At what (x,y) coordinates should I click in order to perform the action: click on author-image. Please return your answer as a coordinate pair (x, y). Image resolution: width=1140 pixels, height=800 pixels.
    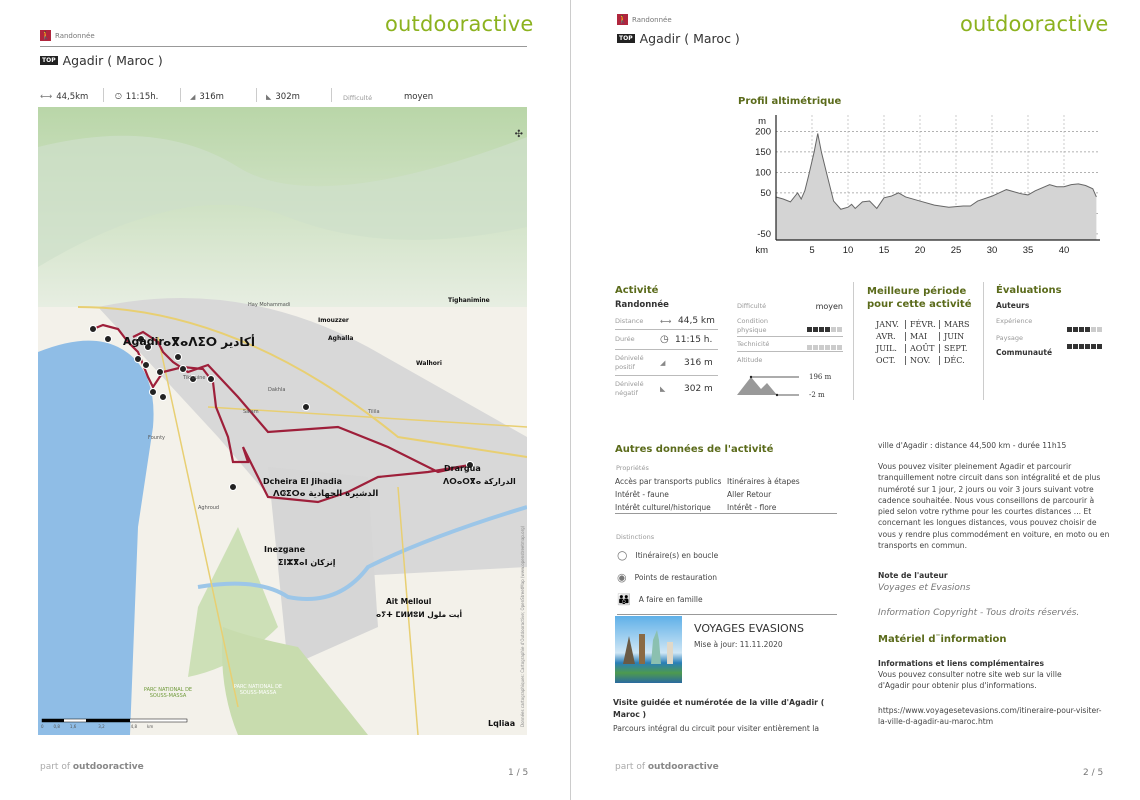
    Looking at the image, I should click on (648, 649).